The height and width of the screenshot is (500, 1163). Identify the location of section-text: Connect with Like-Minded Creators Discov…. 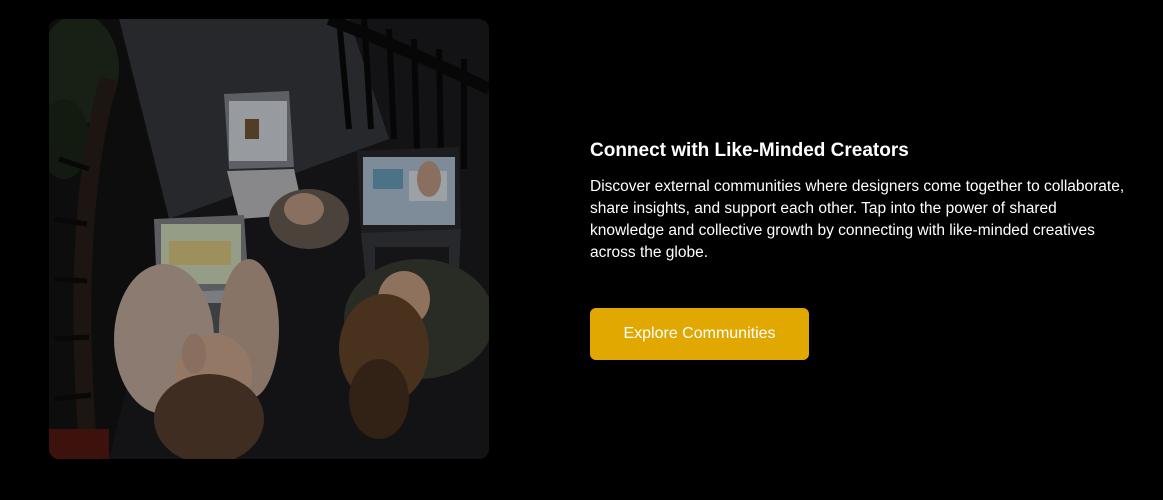
(860, 201).